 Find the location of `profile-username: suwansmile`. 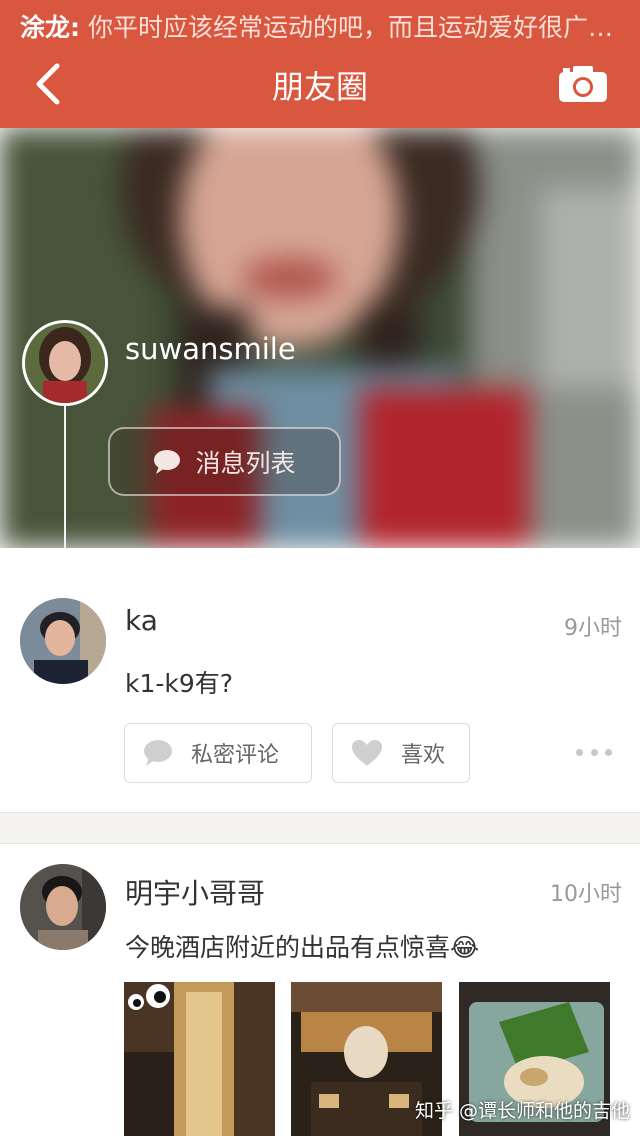

profile-username: suwansmile is located at coordinates (210, 349).